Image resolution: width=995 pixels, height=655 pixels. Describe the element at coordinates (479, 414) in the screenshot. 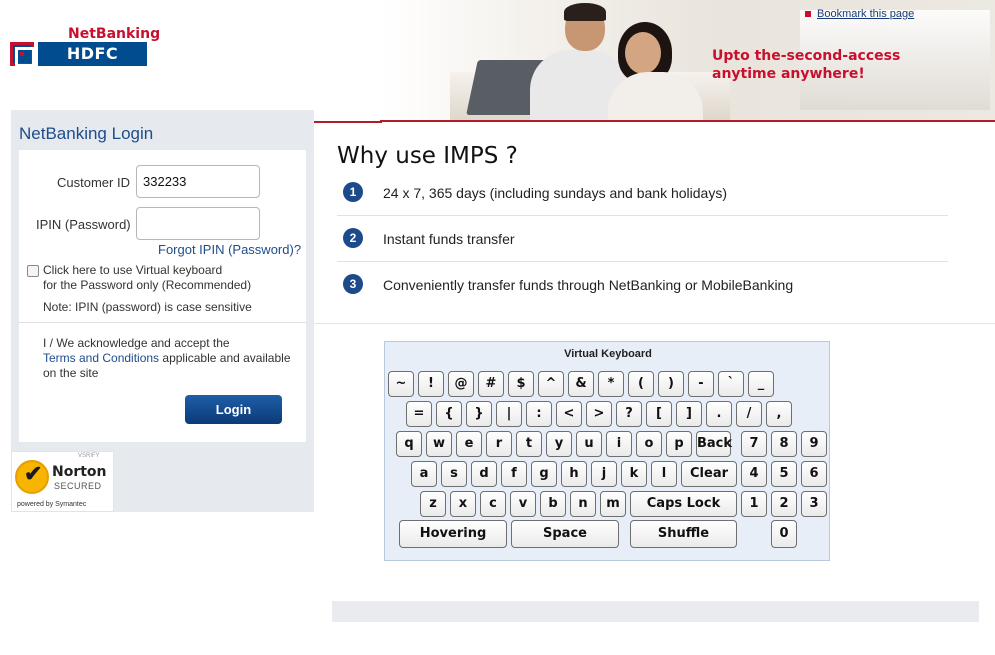

I see `key-close-brace: }` at that location.